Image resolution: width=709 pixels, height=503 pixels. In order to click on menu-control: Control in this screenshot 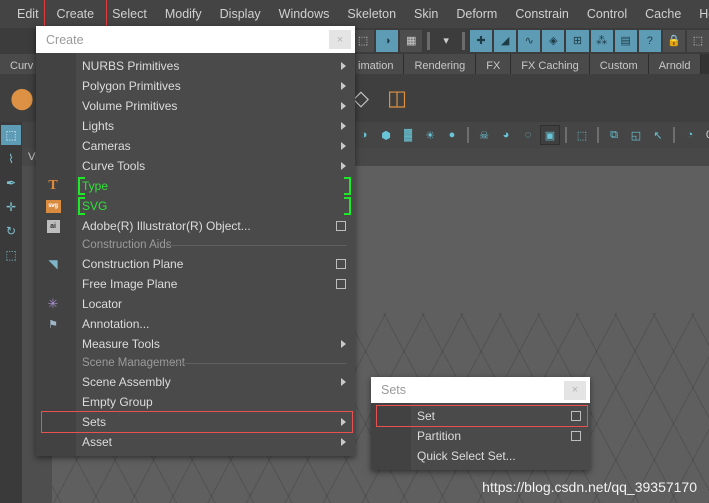, I will do `click(607, 14)`.